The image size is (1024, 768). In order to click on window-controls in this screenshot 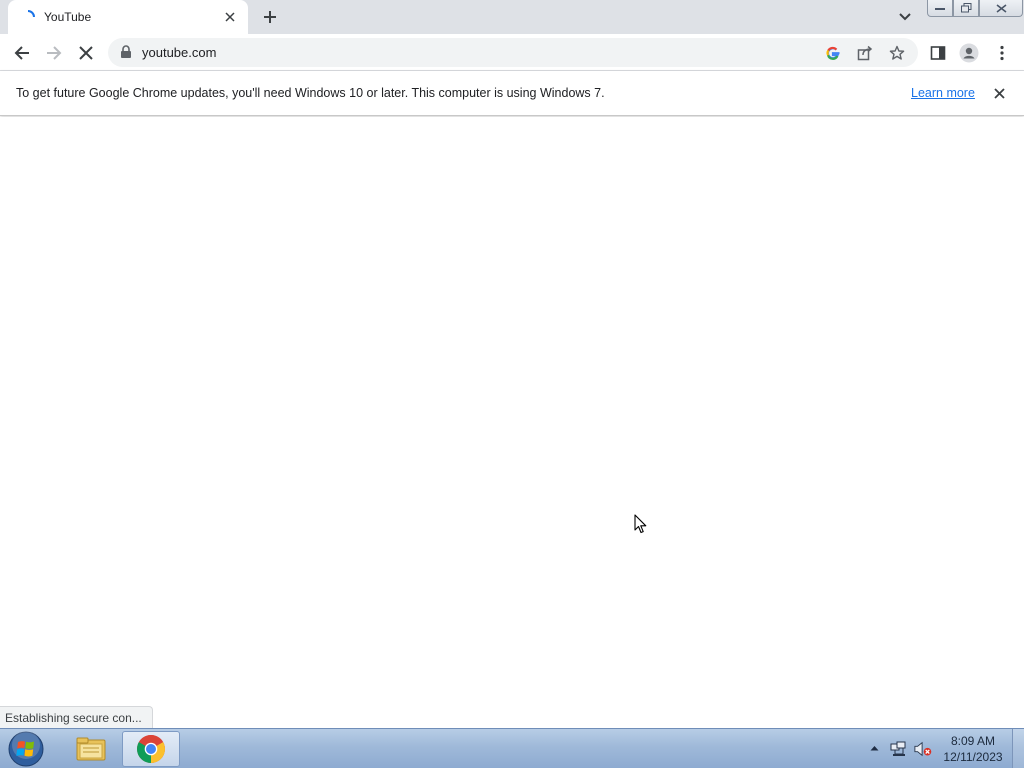, I will do `click(975, 9)`.